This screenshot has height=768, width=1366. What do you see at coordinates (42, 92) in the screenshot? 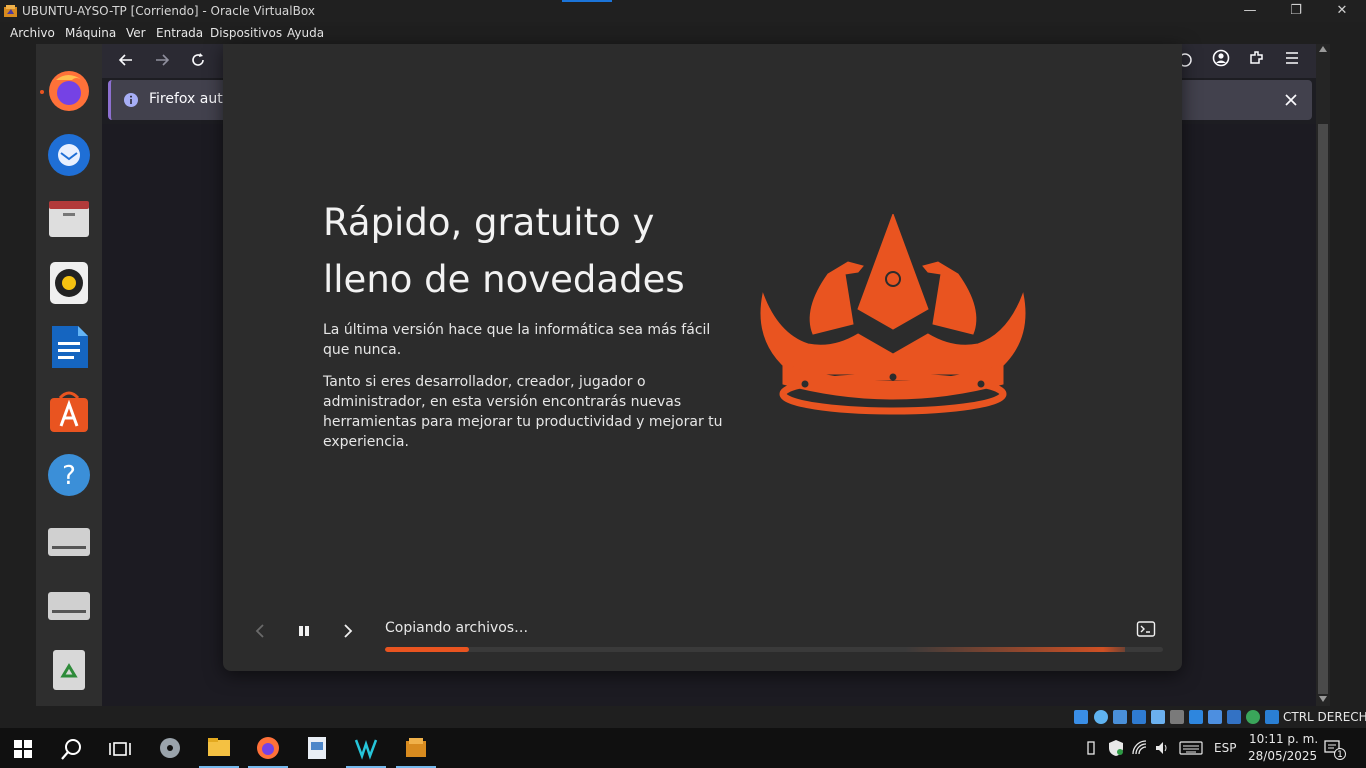
I see `running-indicator` at bounding box center [42, 92].